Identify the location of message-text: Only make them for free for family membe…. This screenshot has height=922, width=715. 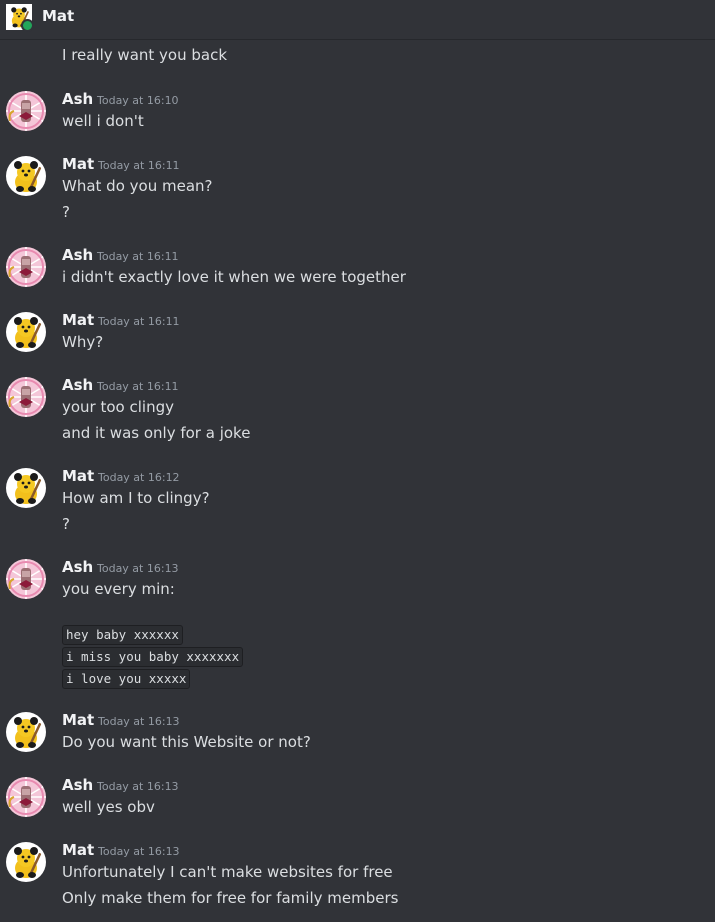
(230, 898).